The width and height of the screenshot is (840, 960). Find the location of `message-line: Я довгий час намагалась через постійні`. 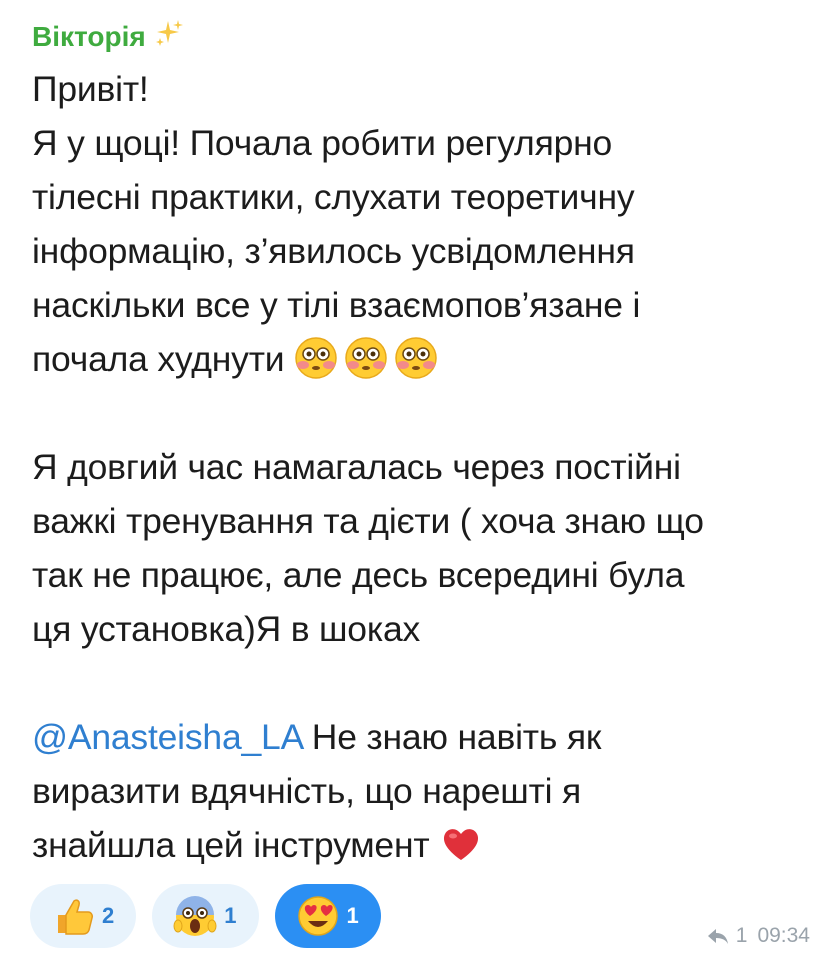

message-line: Я довгий час намагалась через постійні is located at coordinates (356, 467).